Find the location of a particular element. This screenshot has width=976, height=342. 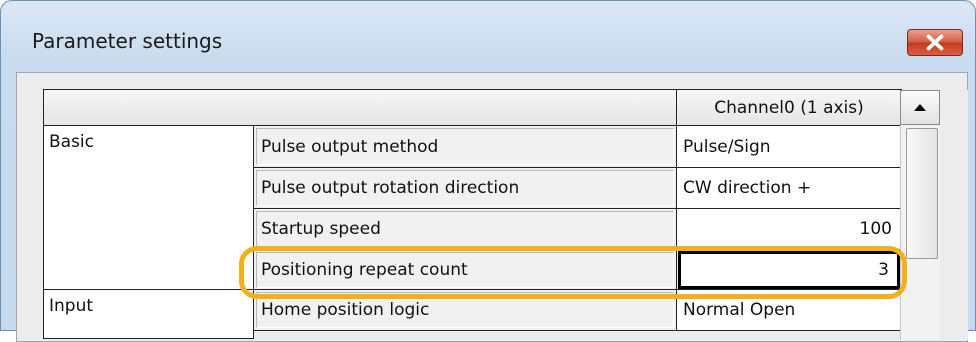

param-label-startup-speed: Startup speed is located at coordinates (465, 229).